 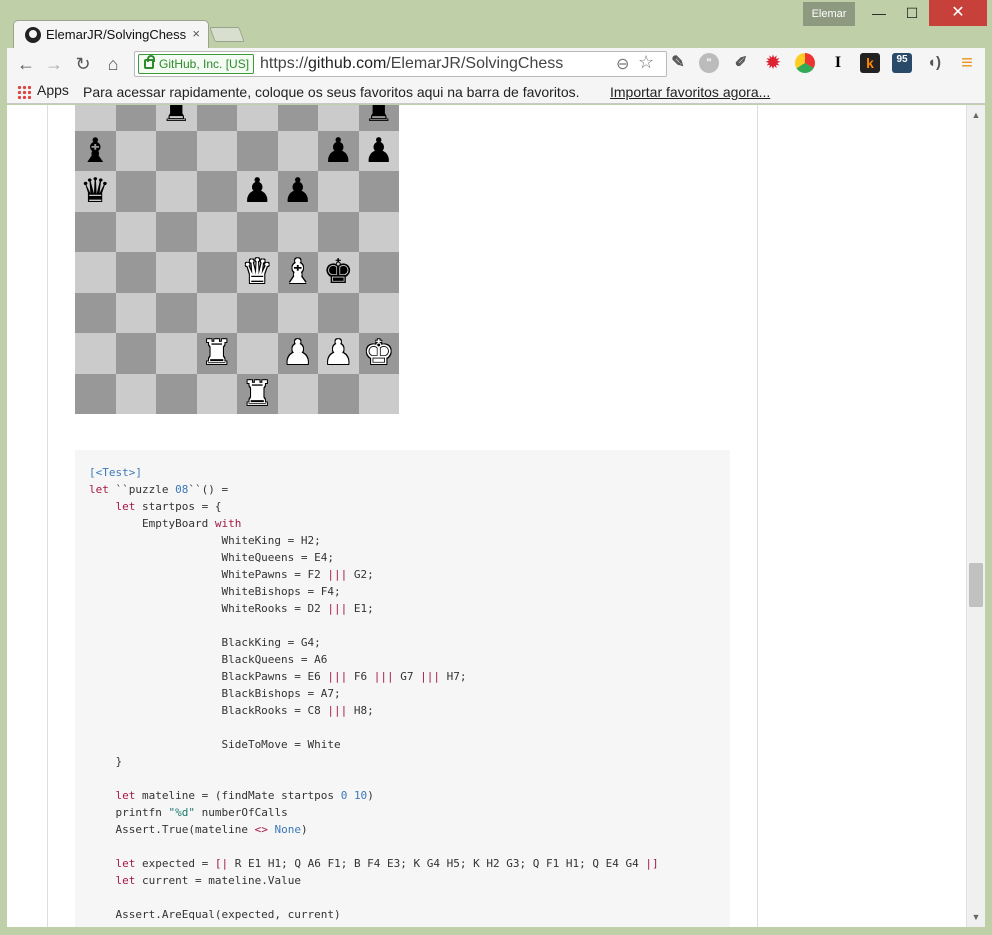 I want to click on star-bookmark-icon: ☆, so click(x=646, y=62).